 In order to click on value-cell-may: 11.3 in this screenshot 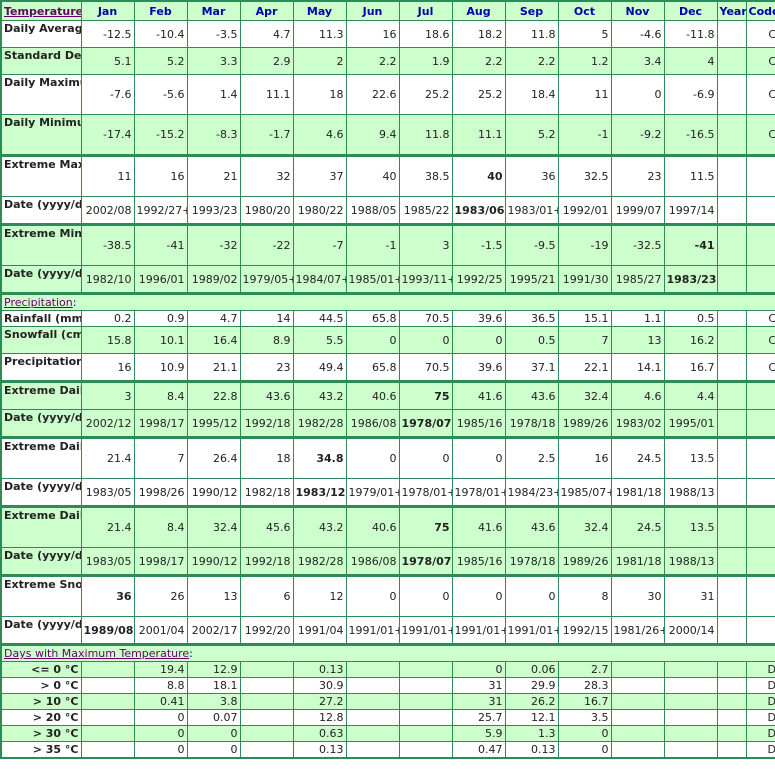, I will do `click(319, 34)`.